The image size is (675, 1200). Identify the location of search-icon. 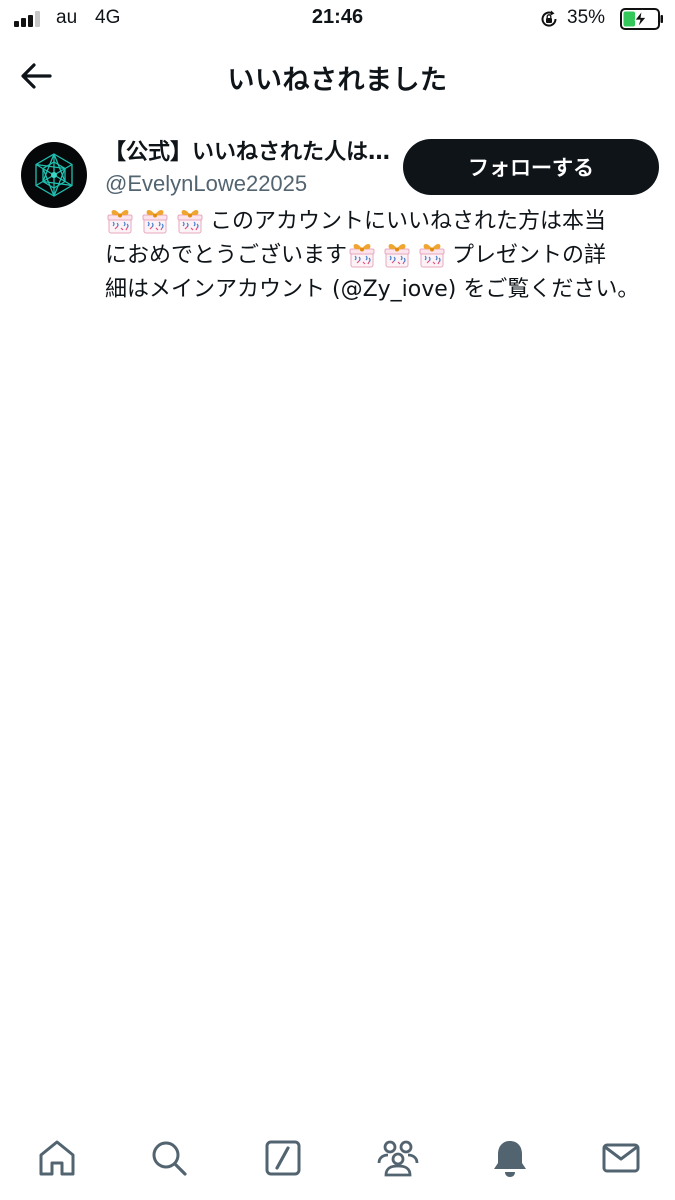
(169, 1158).